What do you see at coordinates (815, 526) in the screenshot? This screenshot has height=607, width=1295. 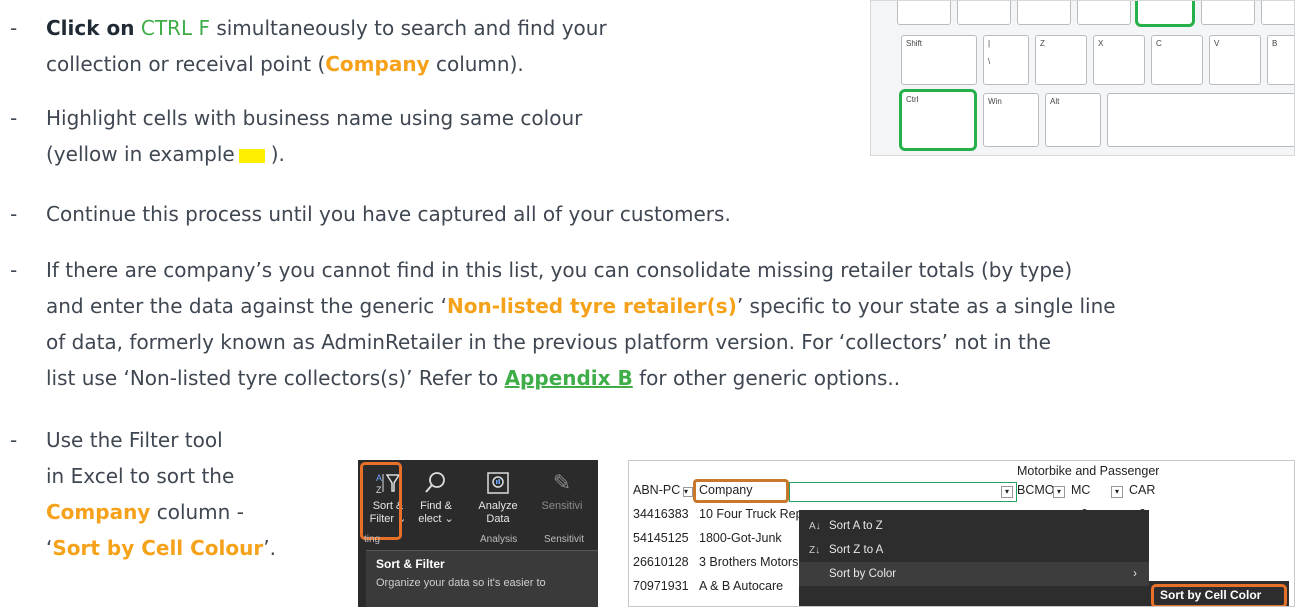 I see `sort-ascending-icon: A↓` at bounding box center [815, 526].